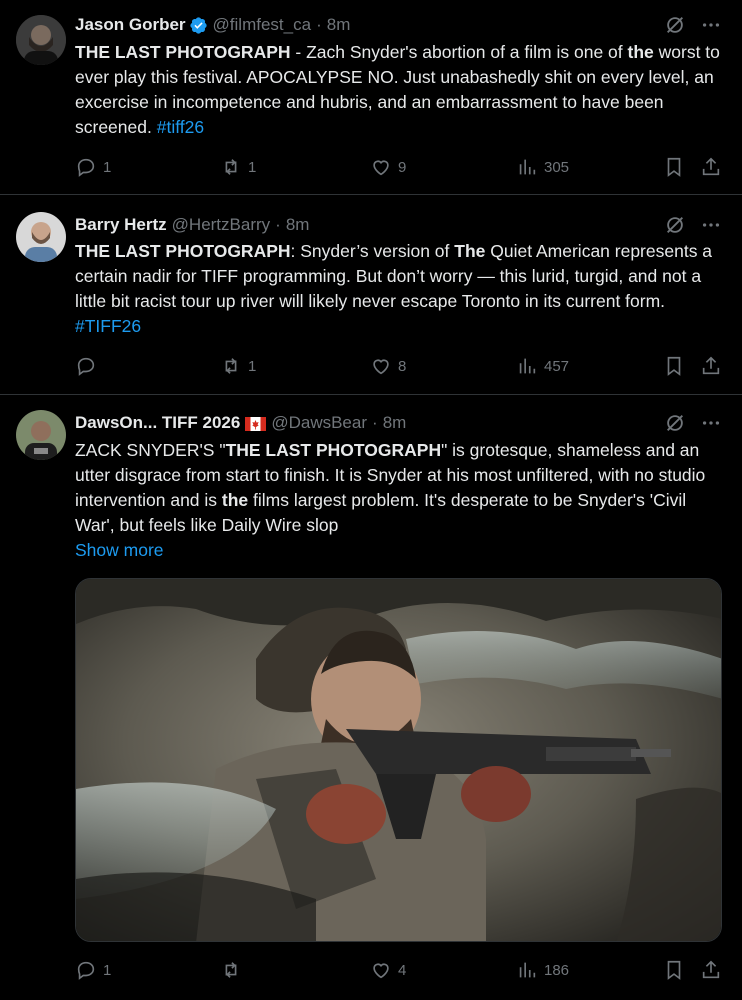 Image resolution: width=742 pixels, height=1000 pixels. I want to click on repost-button, so click(234, 970).